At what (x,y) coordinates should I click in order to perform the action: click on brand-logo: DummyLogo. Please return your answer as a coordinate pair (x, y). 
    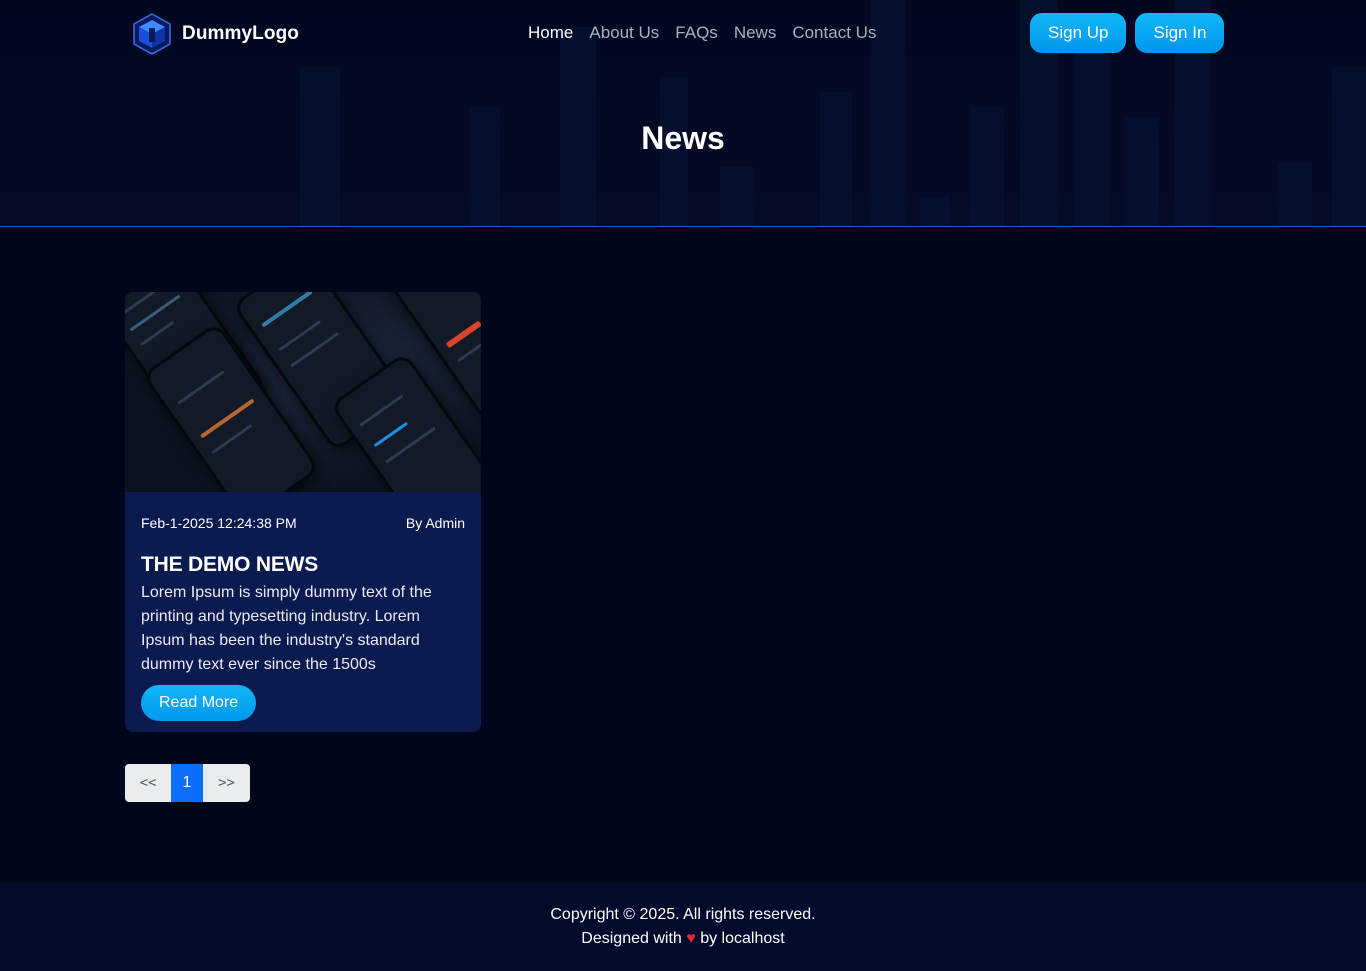
    Looking at the image, I should click on (214, 34).